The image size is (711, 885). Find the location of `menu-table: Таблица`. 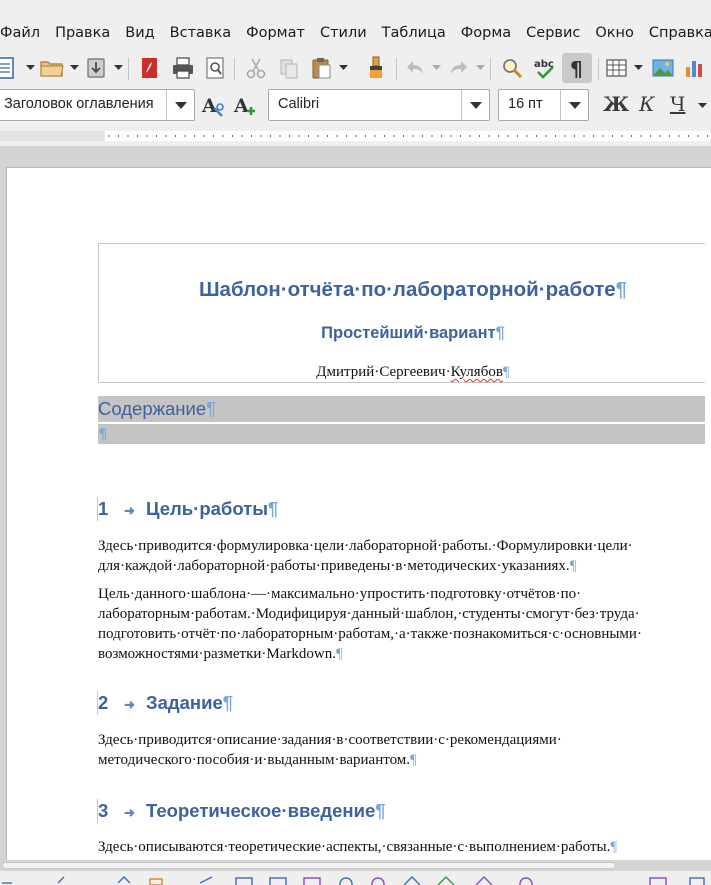

menu-table: Таблица is located at coordinates (413, 33).